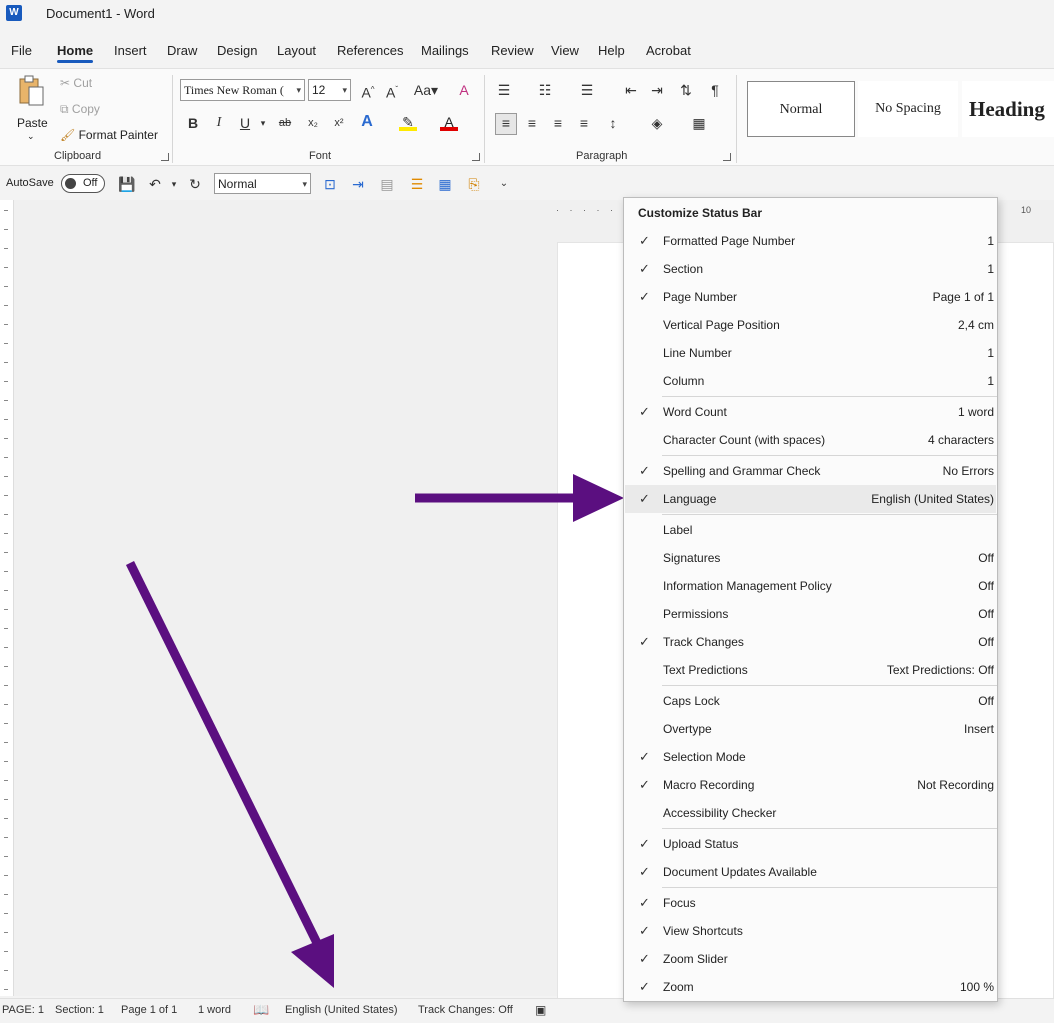  Describe the element at coordinates (686, 90) in the screenshot. I see `sort-icon: ⇅` at that location.